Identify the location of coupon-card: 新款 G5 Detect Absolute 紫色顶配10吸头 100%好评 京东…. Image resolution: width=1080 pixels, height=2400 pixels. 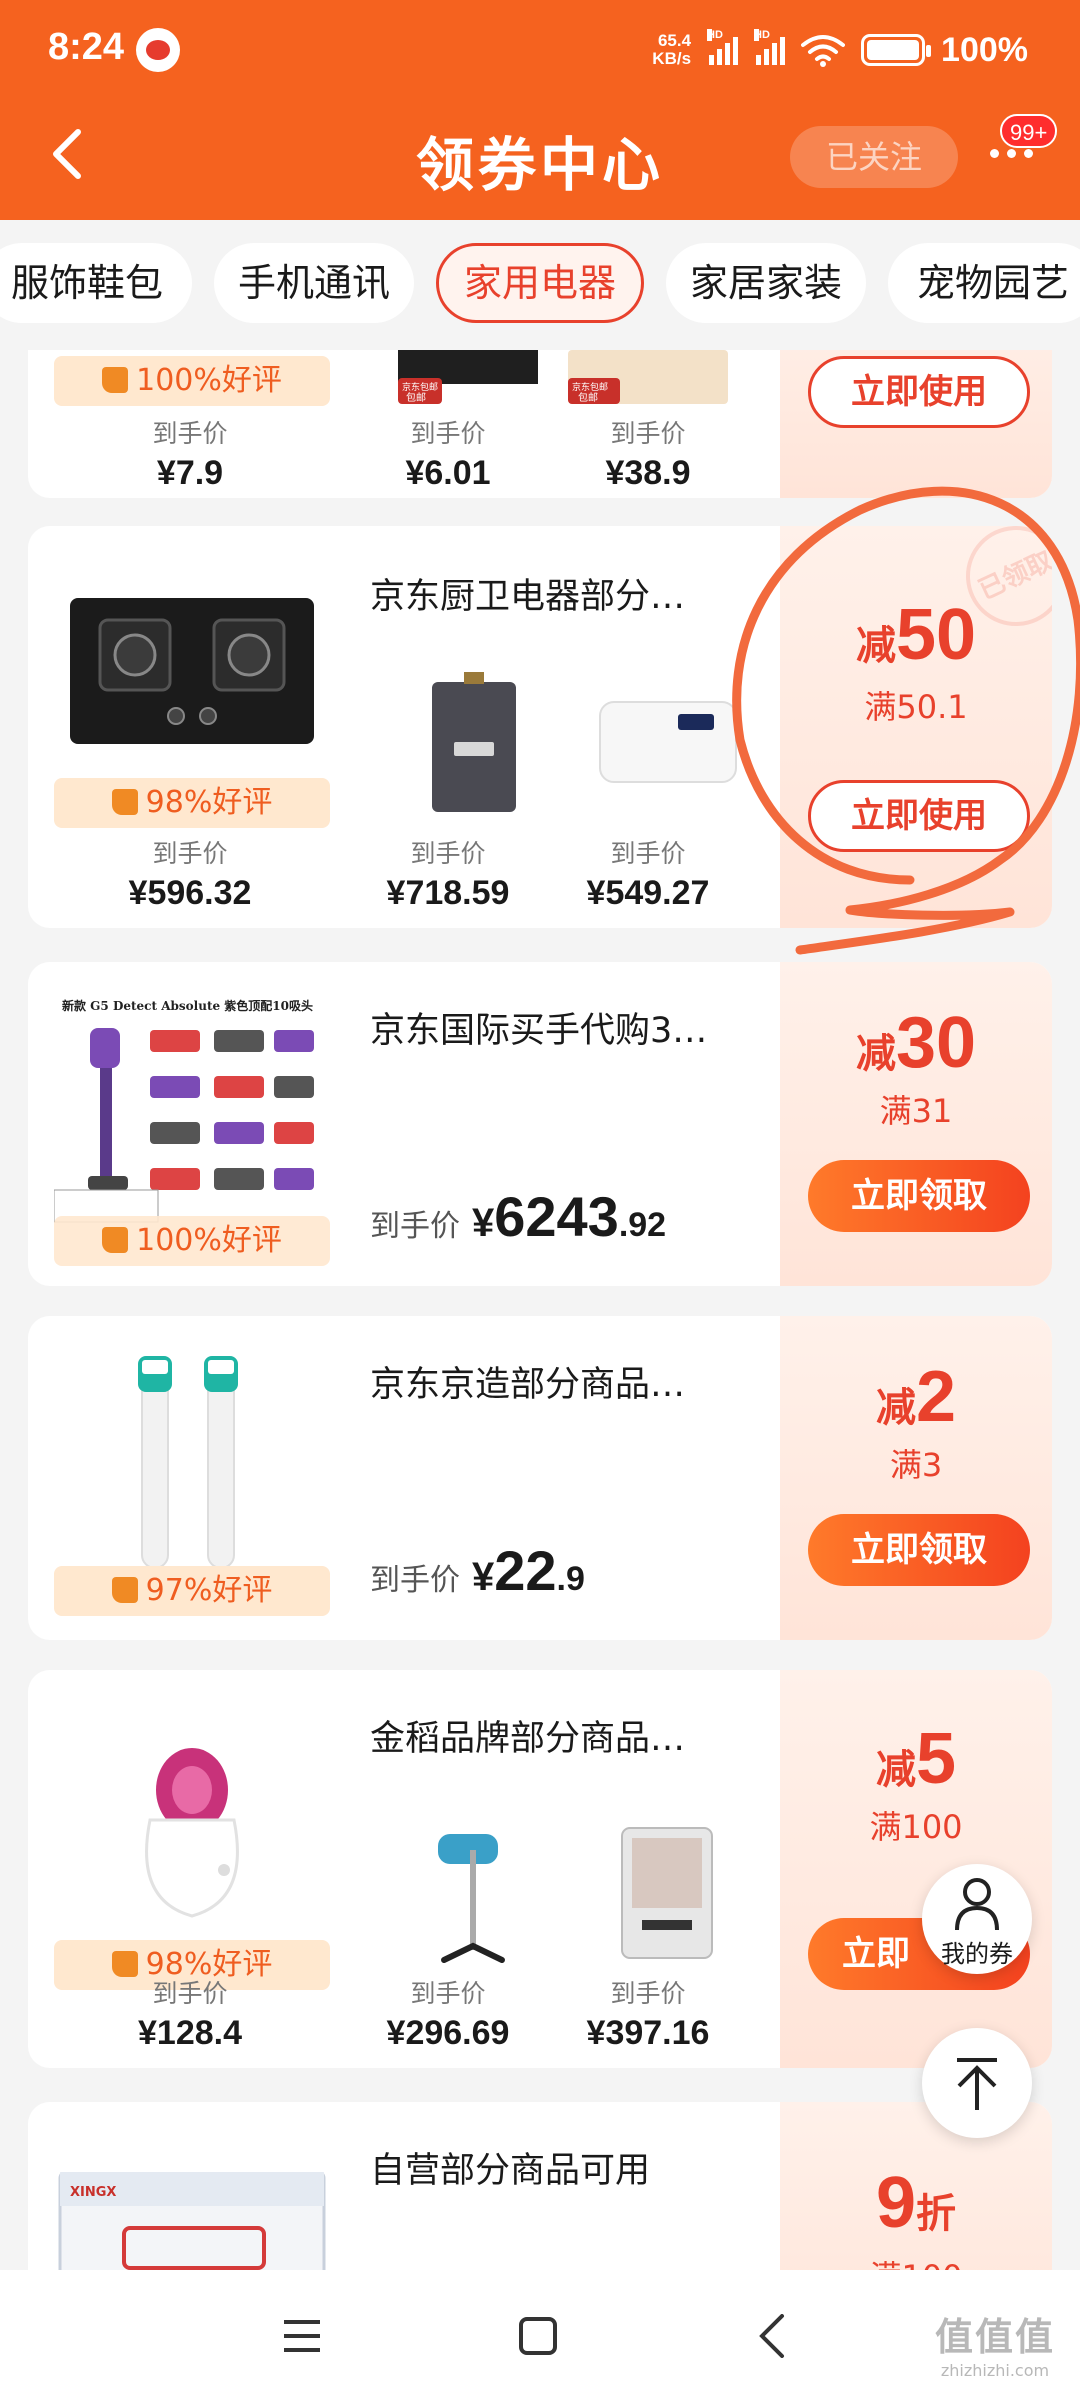
(540, 1124).